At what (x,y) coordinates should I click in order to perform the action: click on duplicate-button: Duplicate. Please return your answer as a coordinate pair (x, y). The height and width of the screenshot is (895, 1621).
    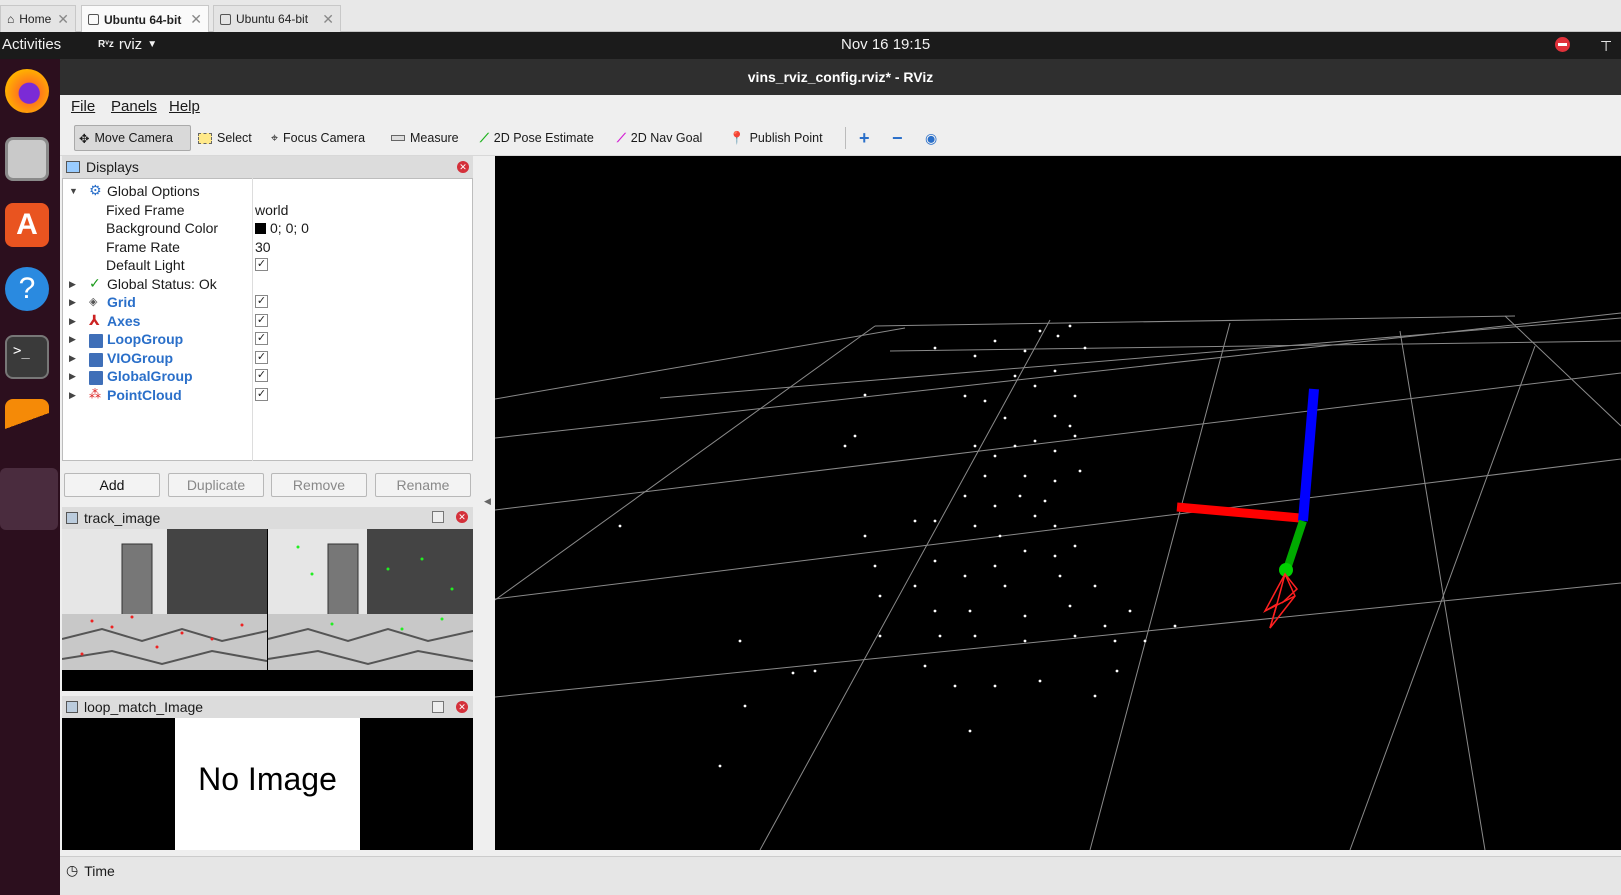
    Looking at the image, I should click on (216, 485).